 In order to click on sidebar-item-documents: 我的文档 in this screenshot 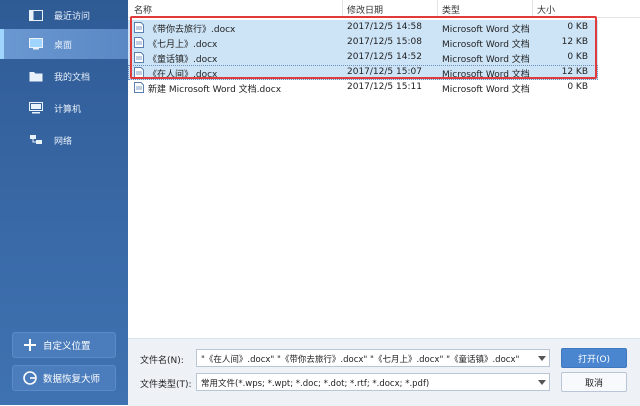, I will do `click(64, 76)`.